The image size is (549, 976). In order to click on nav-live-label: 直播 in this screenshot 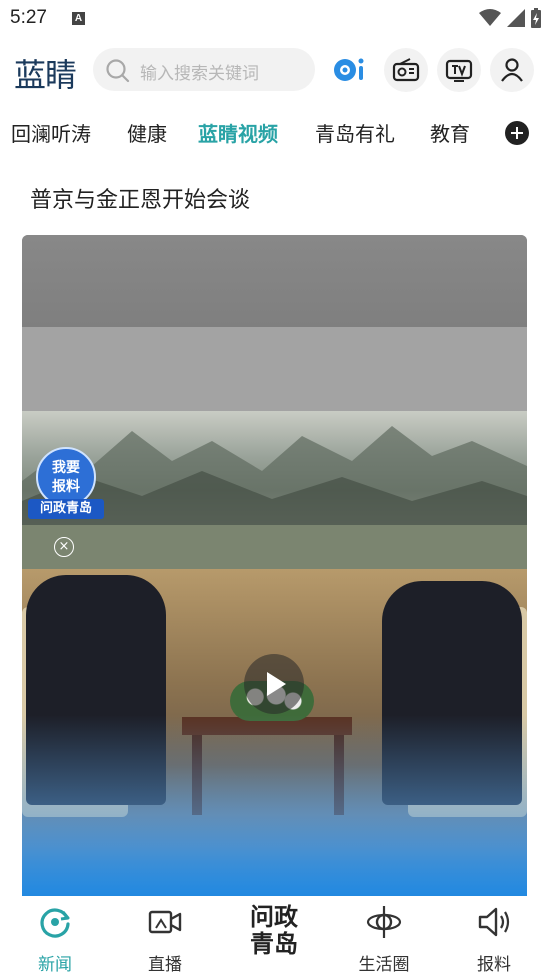, I will do `click(165, 965)`.